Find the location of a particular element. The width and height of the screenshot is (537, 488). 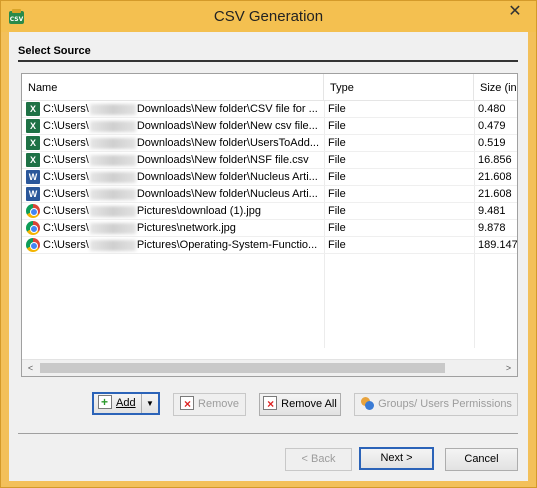

chevron-down-icon: ▼ is located at coordinates (149, 403).